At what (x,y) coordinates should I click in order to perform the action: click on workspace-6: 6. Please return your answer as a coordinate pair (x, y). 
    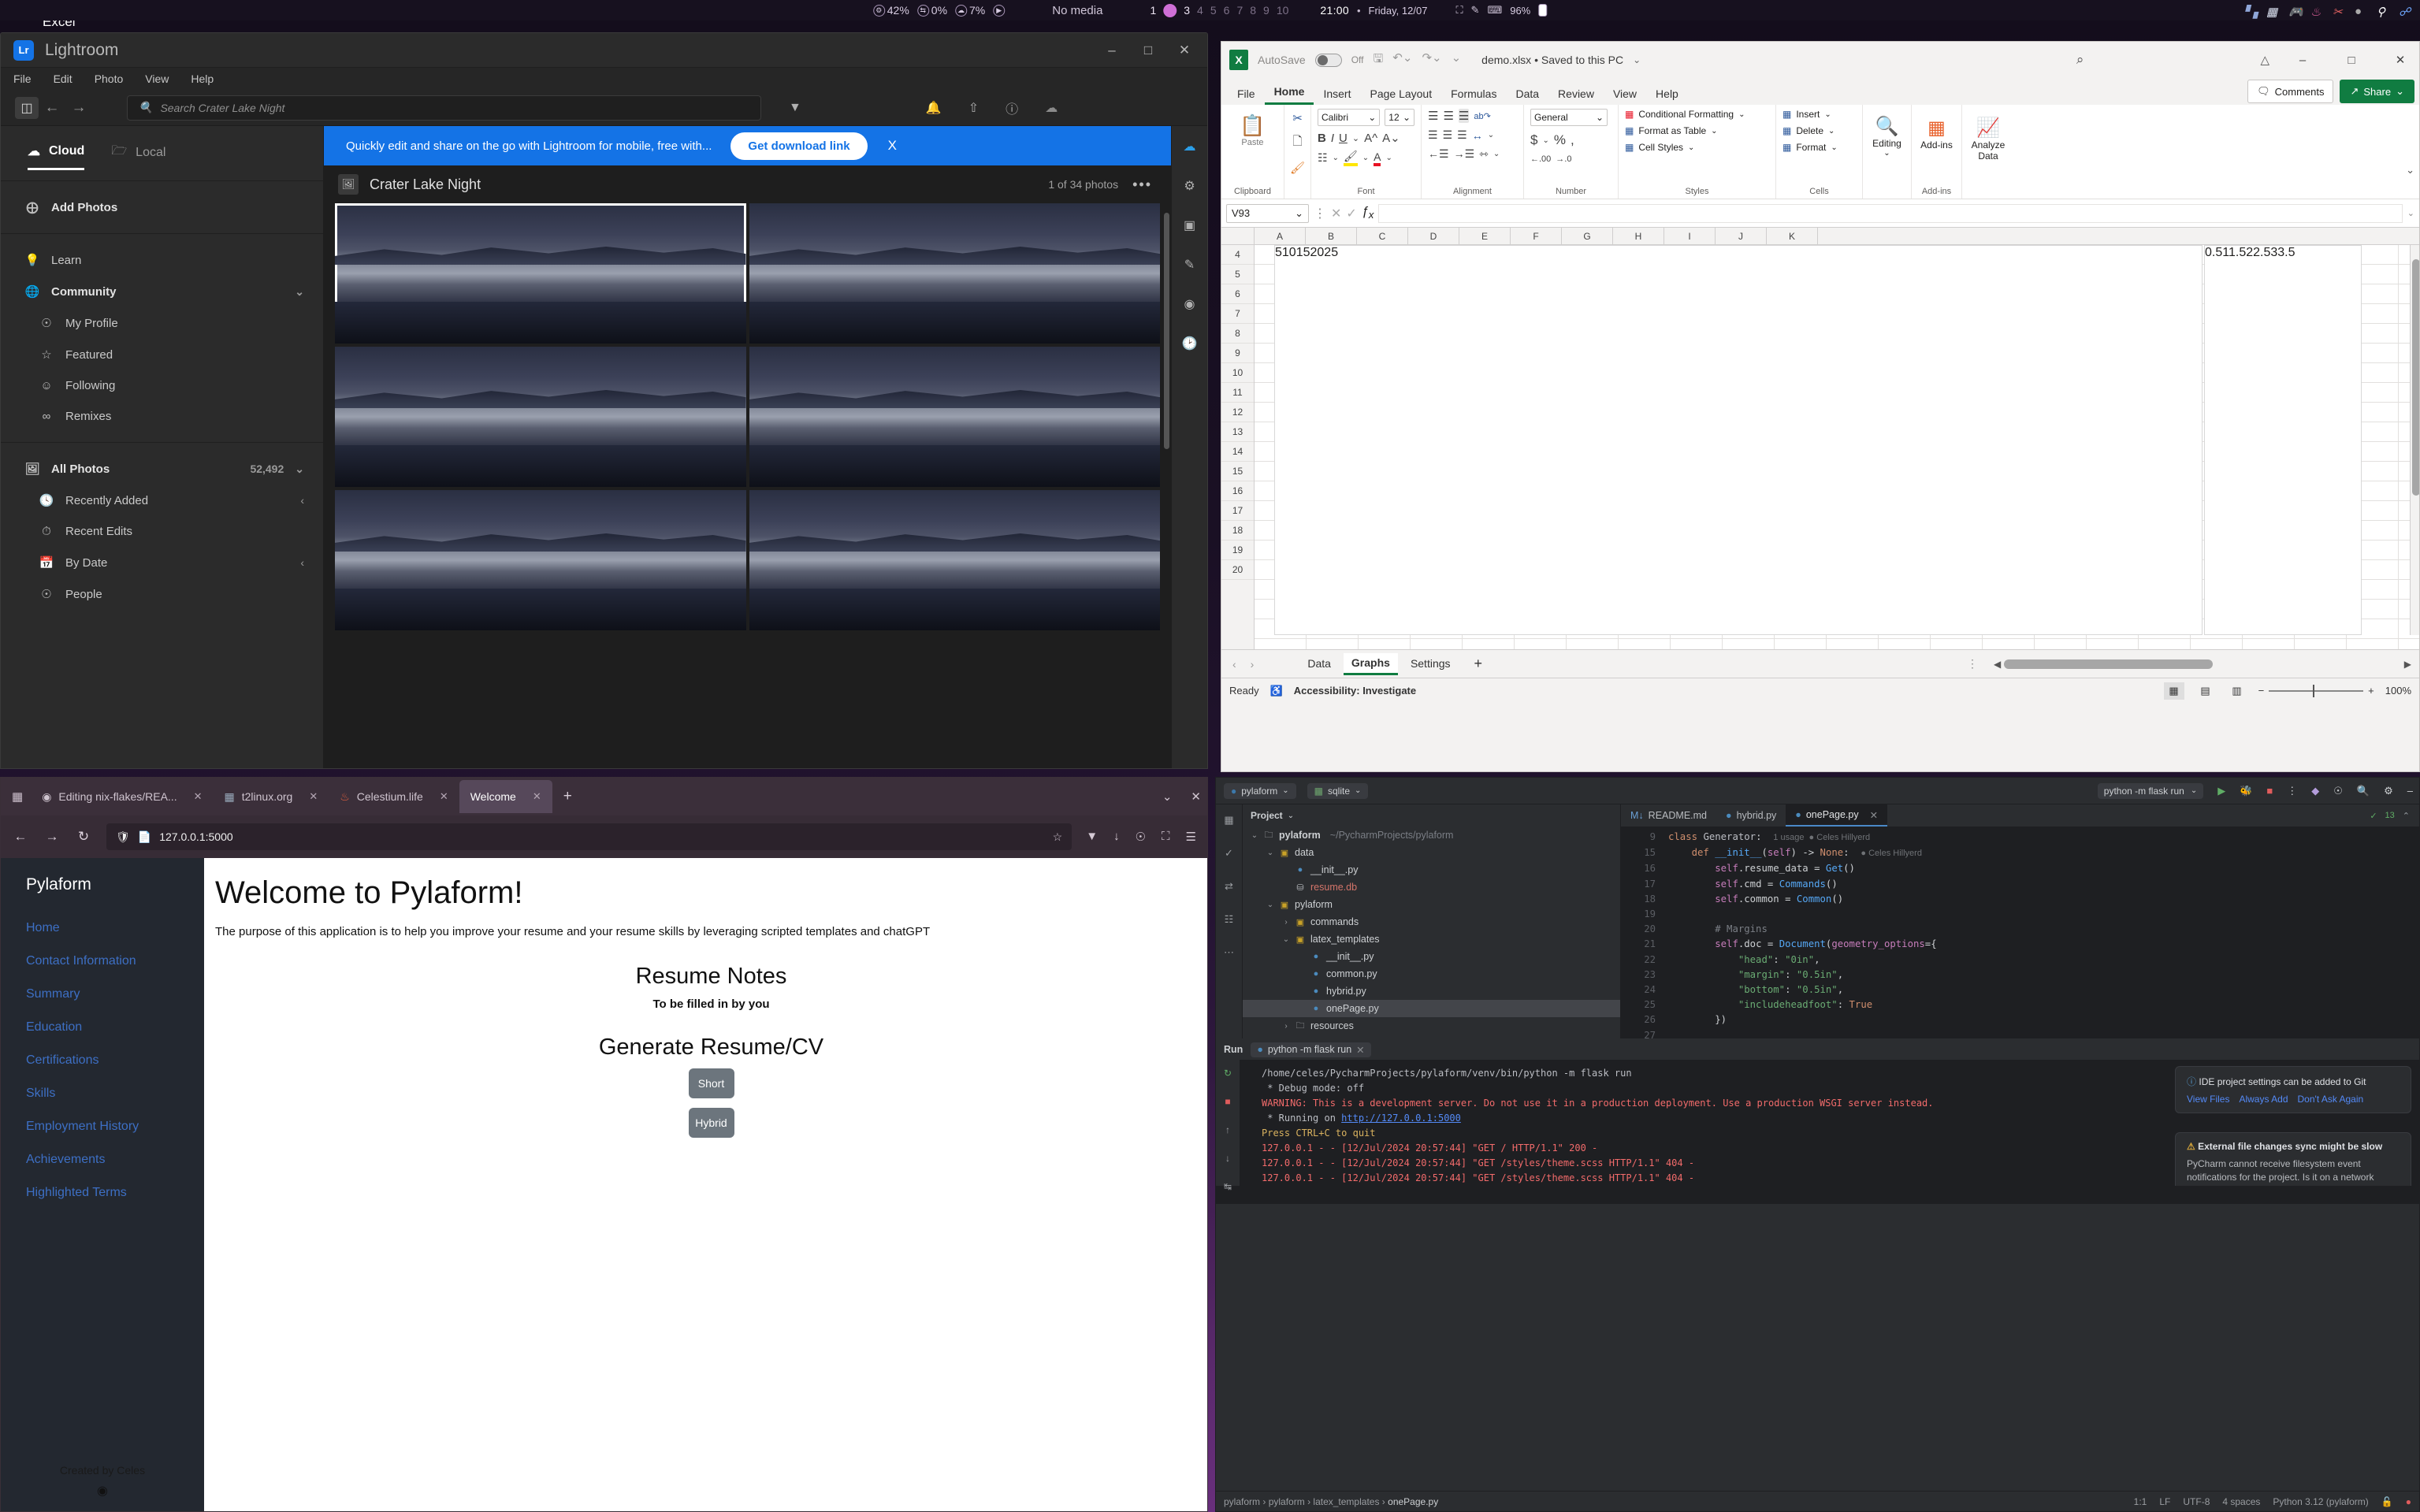
    Looking at the image, I should click on (1227, 10).